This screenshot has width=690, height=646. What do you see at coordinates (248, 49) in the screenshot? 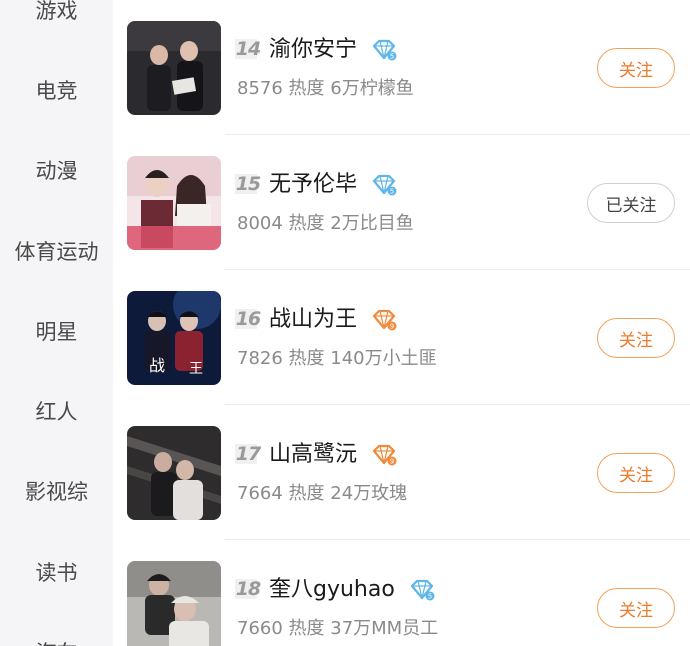
I see `rank-number: 14` at bounding box center [248, 49].